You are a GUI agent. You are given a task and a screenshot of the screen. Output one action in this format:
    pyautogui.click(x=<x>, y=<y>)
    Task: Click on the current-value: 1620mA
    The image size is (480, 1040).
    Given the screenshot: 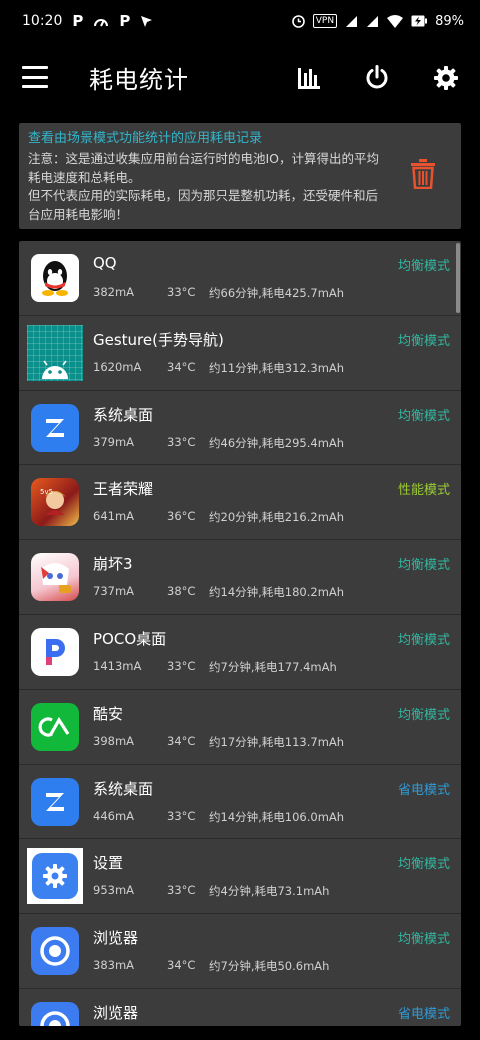 What is the action you would take?
    pyautogui.click(x=117, y=366)
    